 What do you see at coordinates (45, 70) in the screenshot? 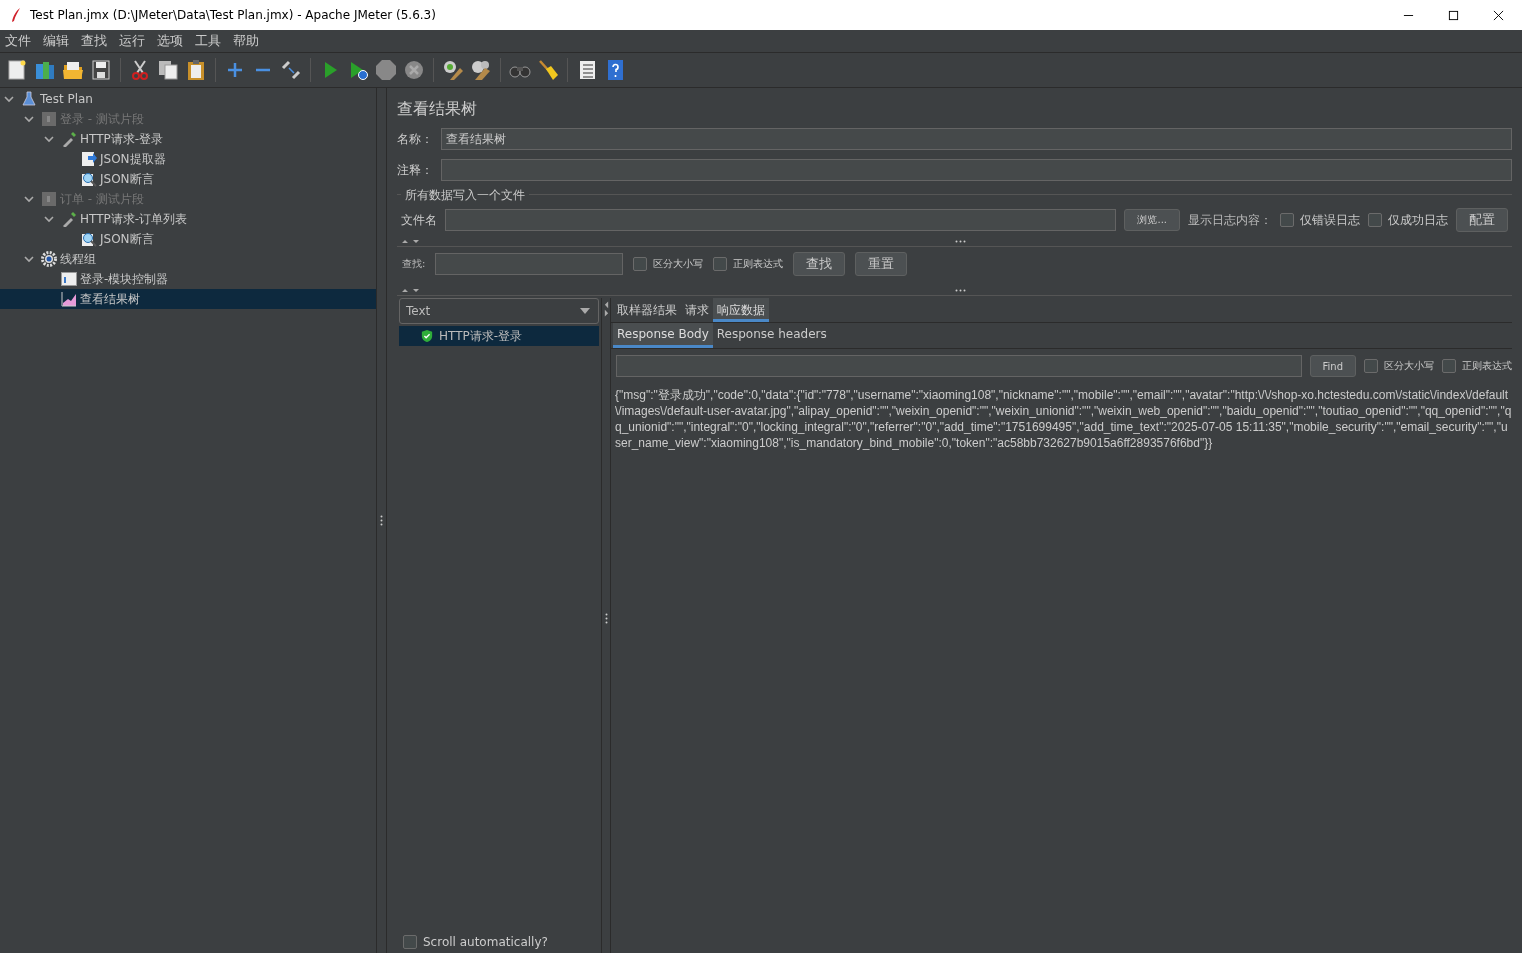
I see `books-icon` at bounding box center [45, 70].